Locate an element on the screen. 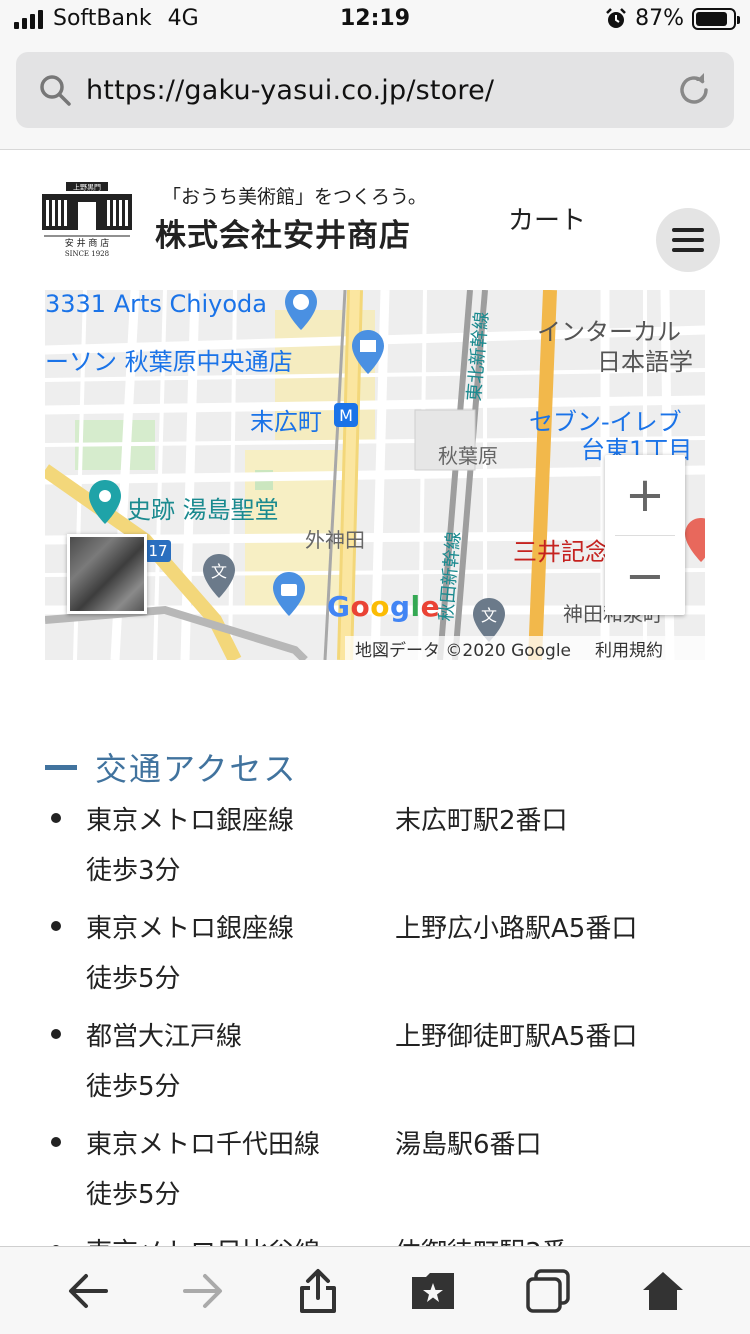 This screenshot has width=750, height=1334. station-exit: 上野広小路駅A5番口 is located at coordinates (516, 929).